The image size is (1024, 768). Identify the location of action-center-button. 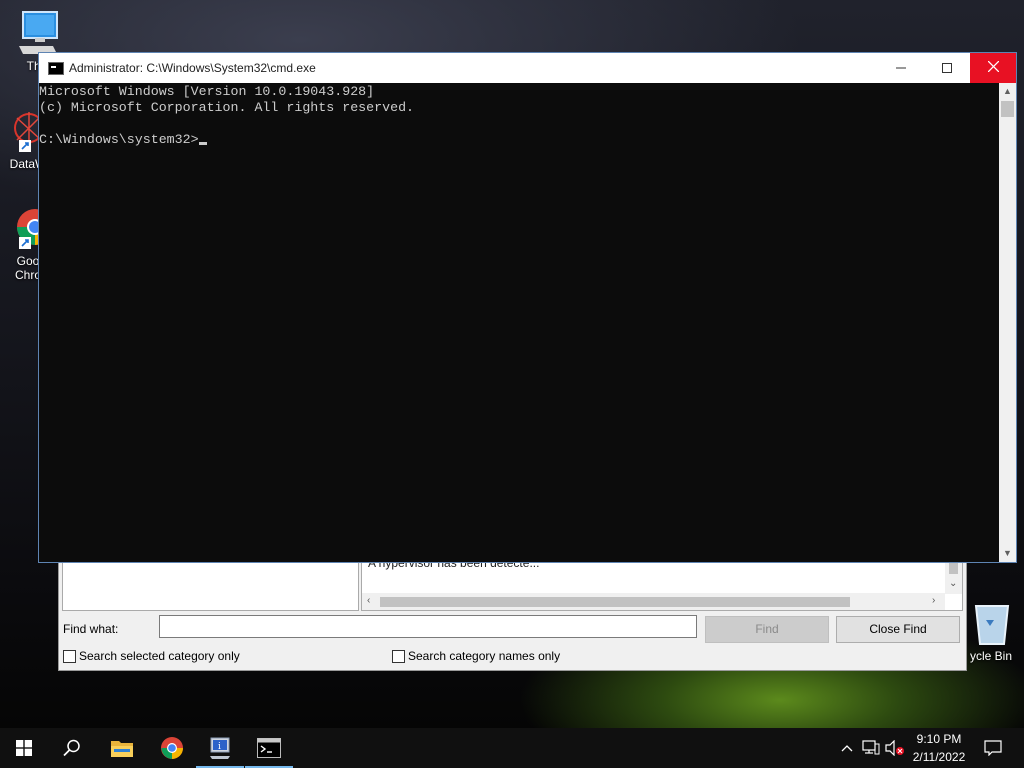
(993, 748).